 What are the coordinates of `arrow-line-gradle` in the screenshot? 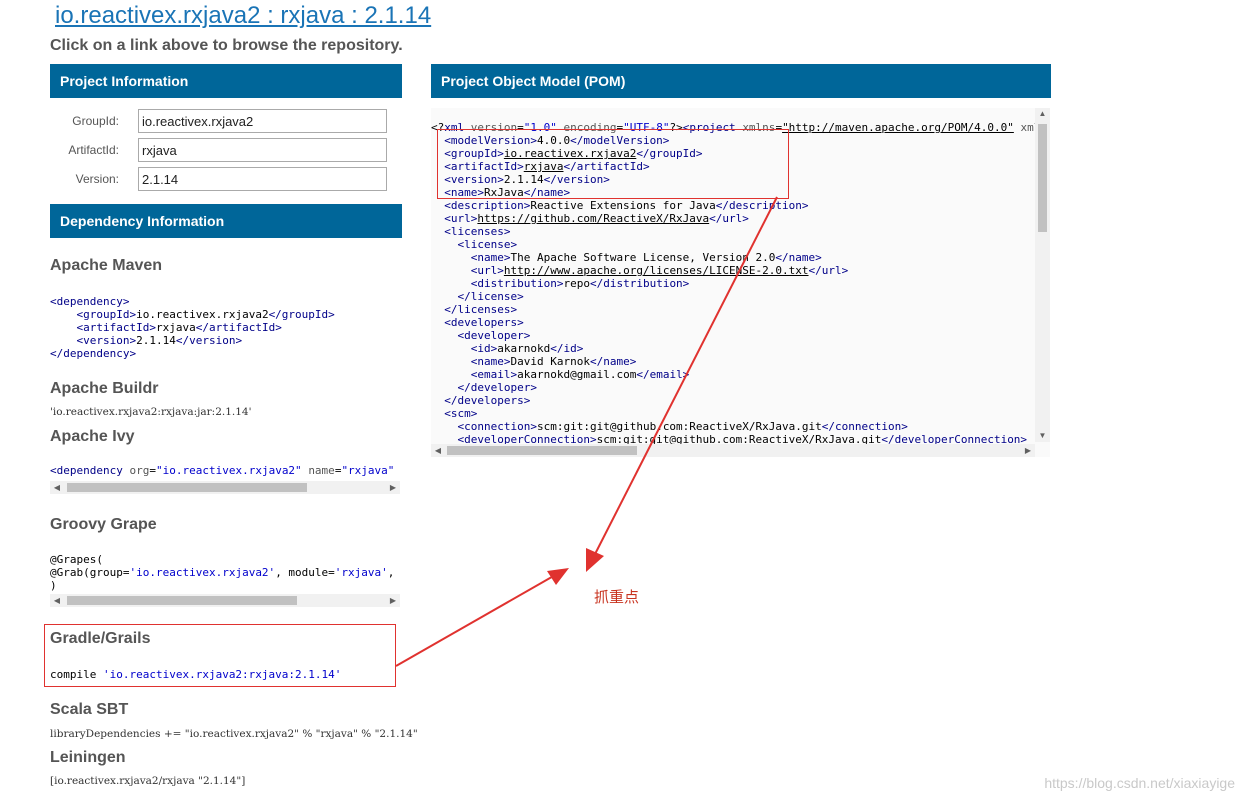 It's located at (476, 620).